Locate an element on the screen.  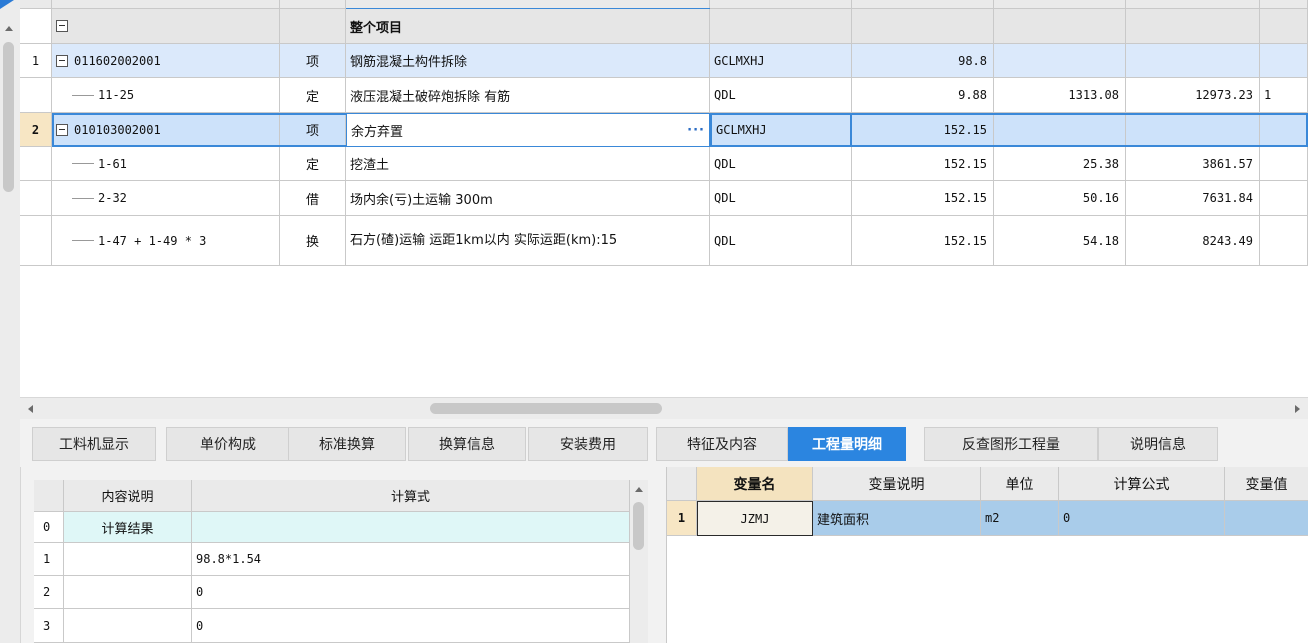
item-code: 1-61 is located at coordinates (112, 164).